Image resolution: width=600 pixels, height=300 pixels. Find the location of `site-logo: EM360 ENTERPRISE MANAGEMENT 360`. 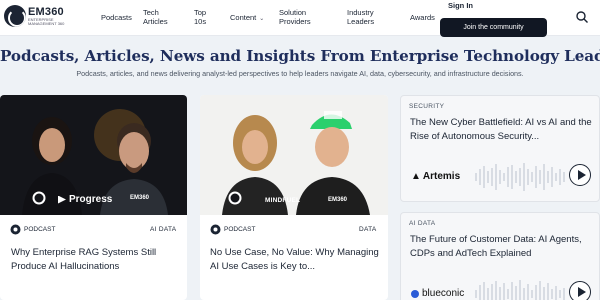

site-logo: EM360 ENTERPRISE MANAGEMENT 360 is located at coordinates (38, 16).